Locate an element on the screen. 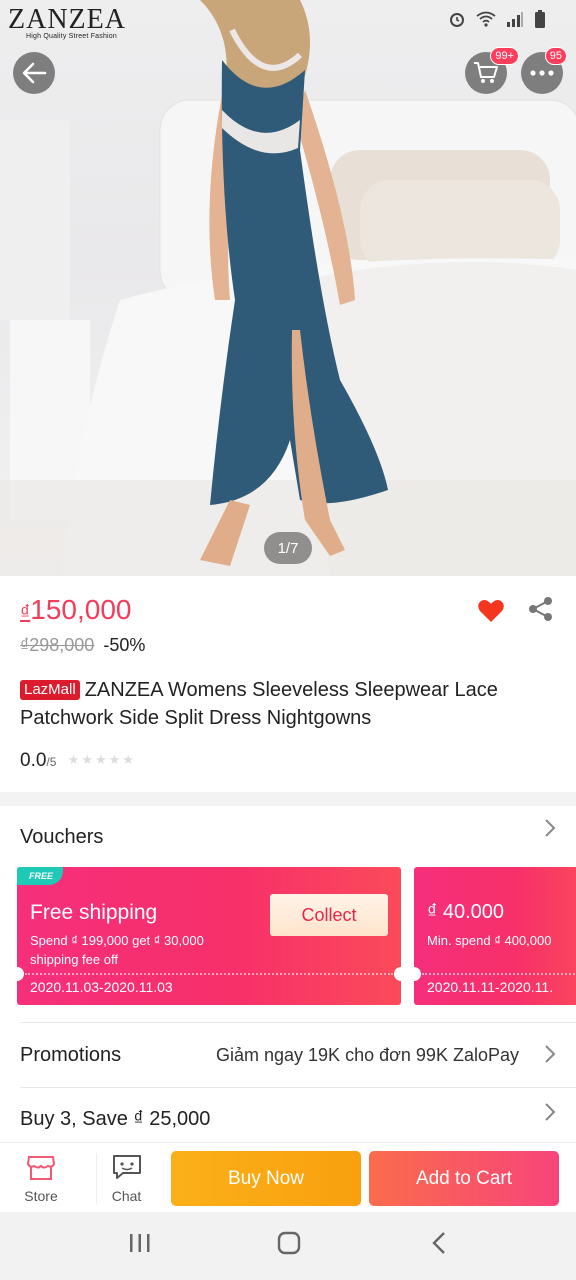 This screenshot has width=576, height=1280. wifi-icon is located at coordinates (486, 20).